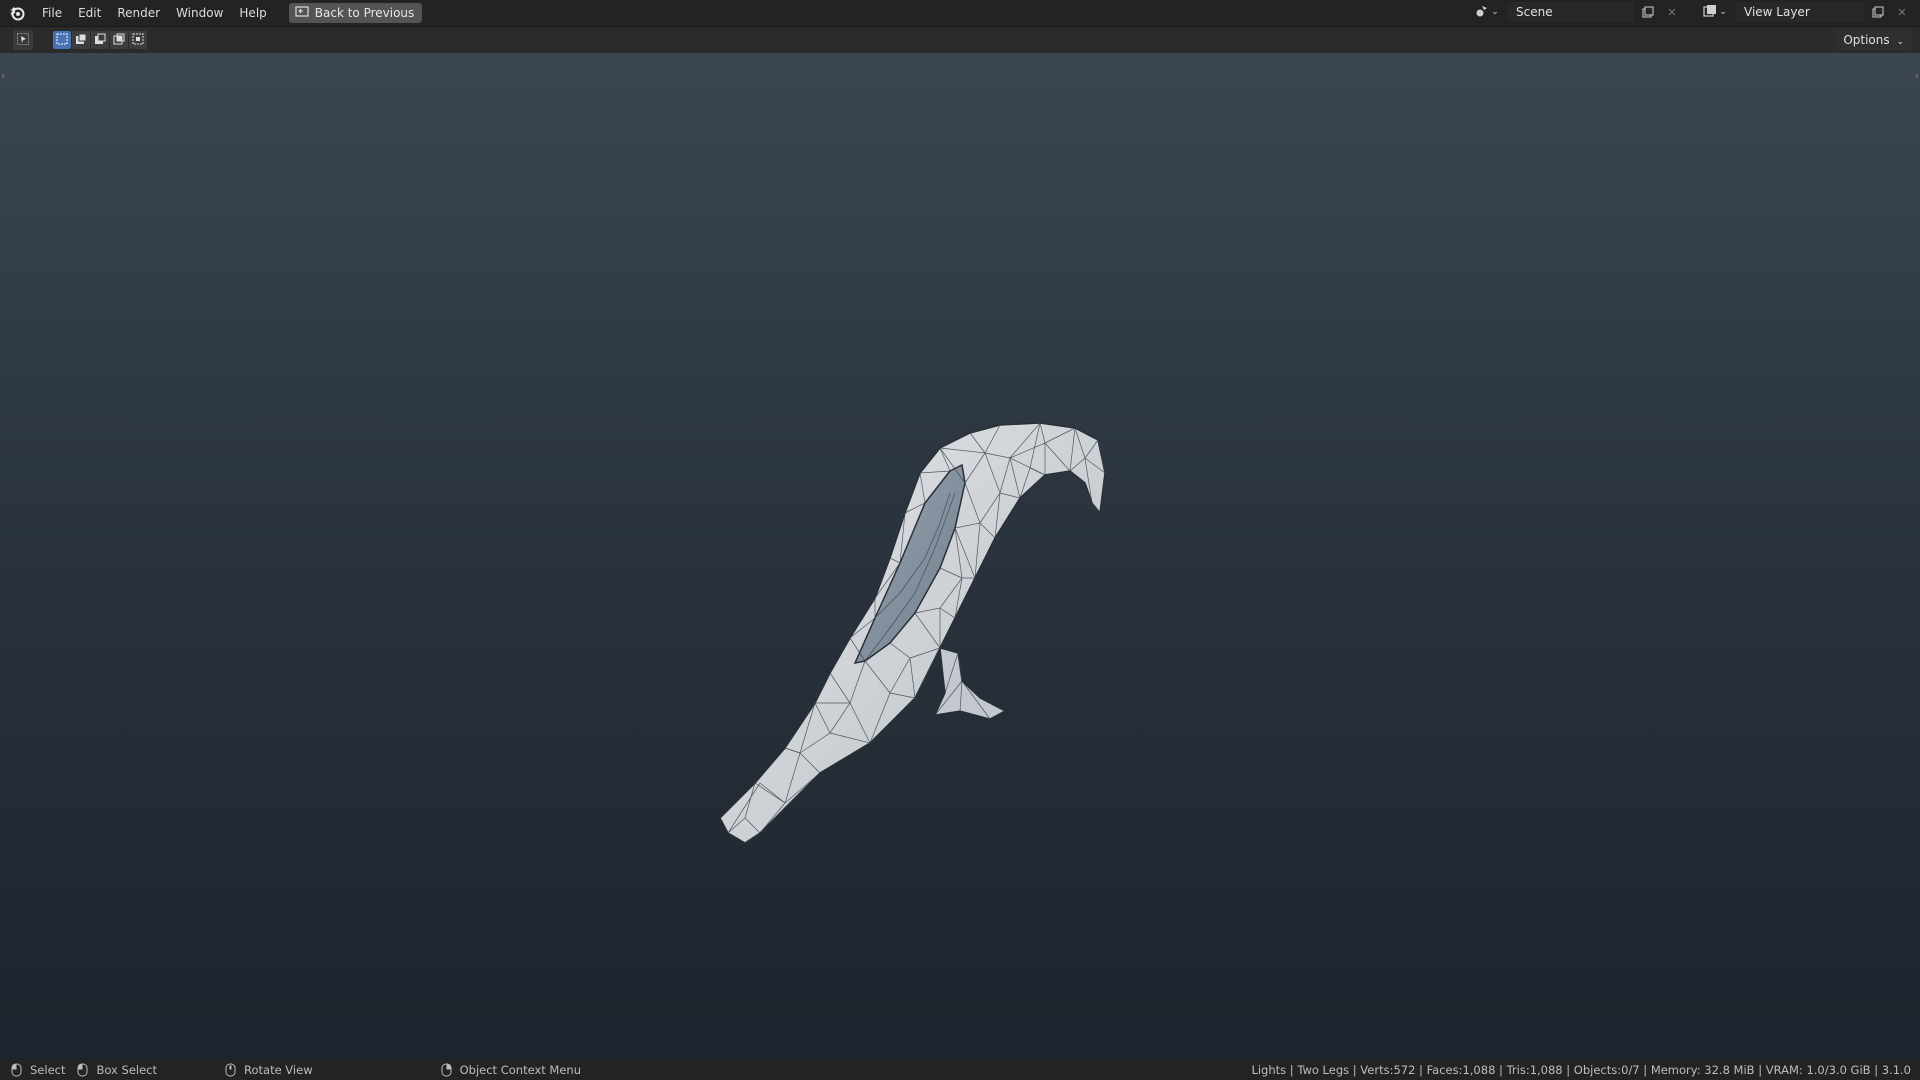 Image resolution: width=1920 pixels, height=1080 pixels. What do you see at coordinates (82, 1070) in the screenshot?
I see `mouse-drag-icon` at bounding box center [82, 1070].